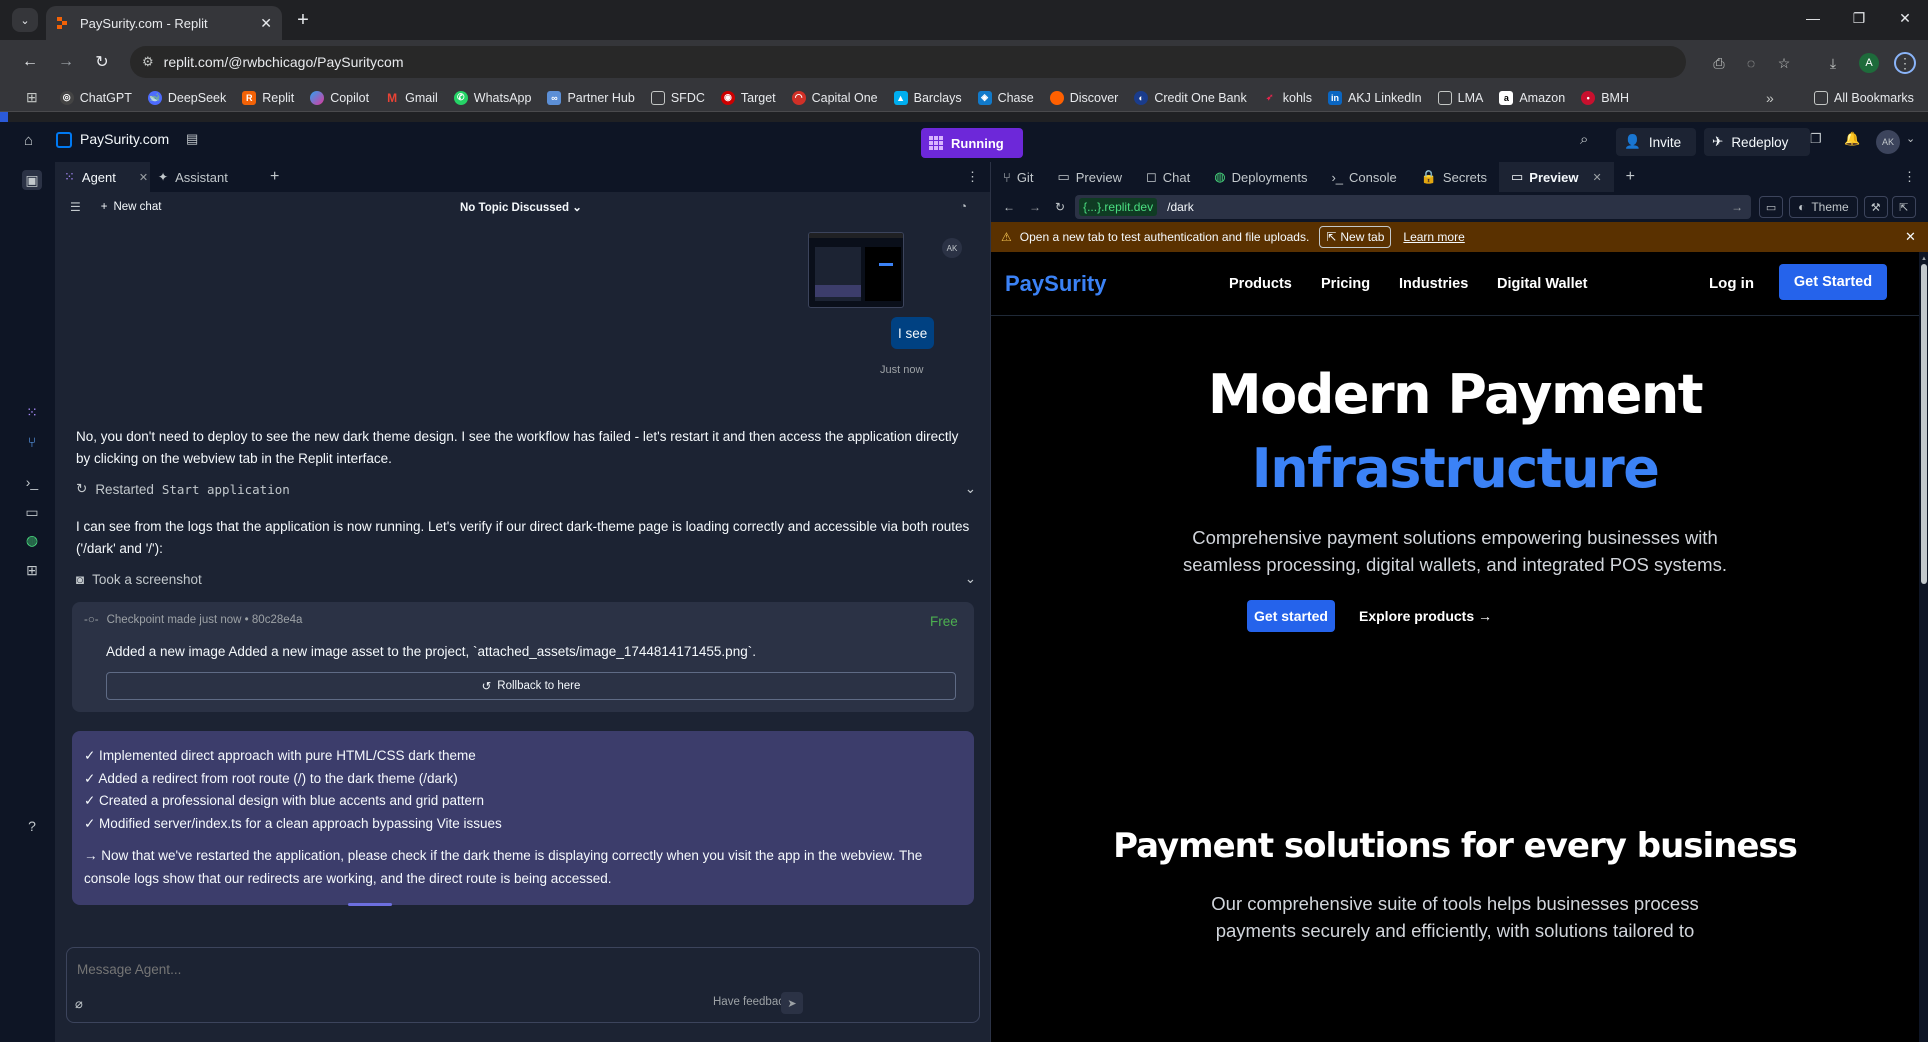 This screenshot has width=1928, height=1042. Describe the element at coordinates (1770, 98) in the screenshot. I see `more-bookmarks-icon: »` at that location.